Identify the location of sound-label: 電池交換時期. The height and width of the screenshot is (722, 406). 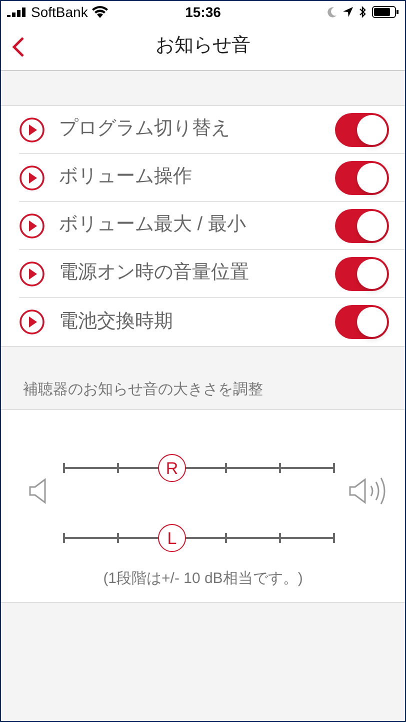
(116, 322).